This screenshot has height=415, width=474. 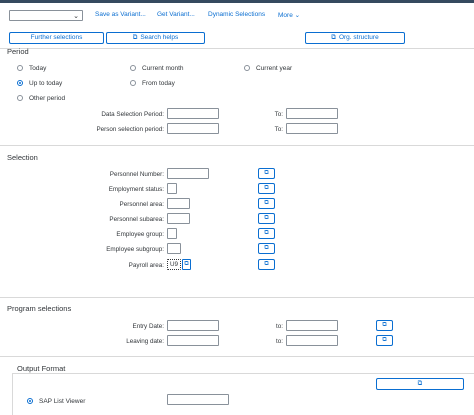 What do you see at coordinates (136, 219) in the screenshot?
I see `personnel-subarea-label: Personnel subarea:` at bounding box center [136, 219].